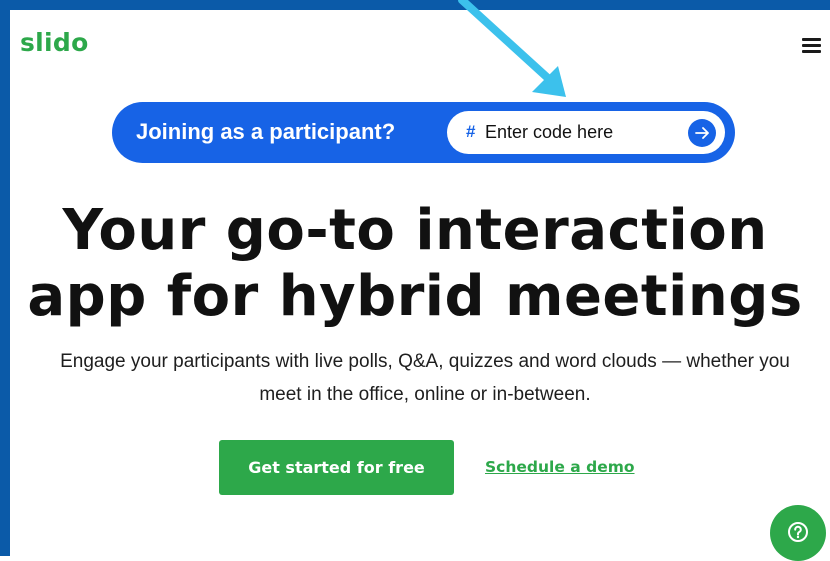 The height and width of the screenshot is (561, 830). What do you see at coordinates (580, 132) in the screenshot?
I see `event-code-input` at bounding box center [580, 132].